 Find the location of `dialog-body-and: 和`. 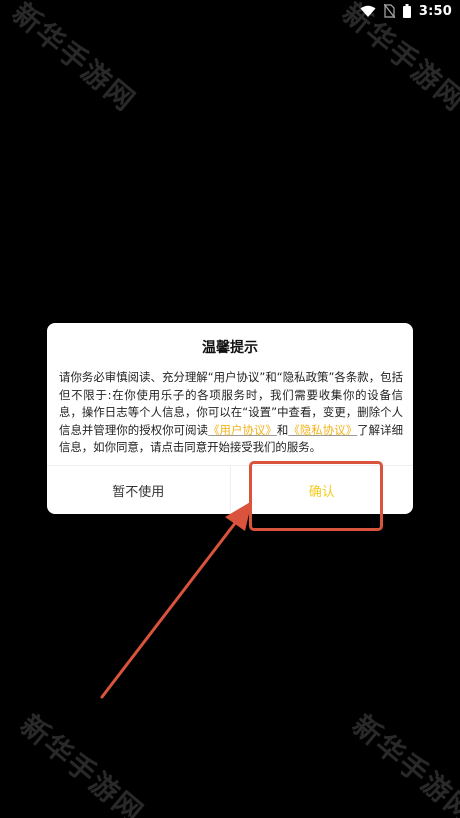

dialog-body-and: 和 is located at coordinates (282, 429).